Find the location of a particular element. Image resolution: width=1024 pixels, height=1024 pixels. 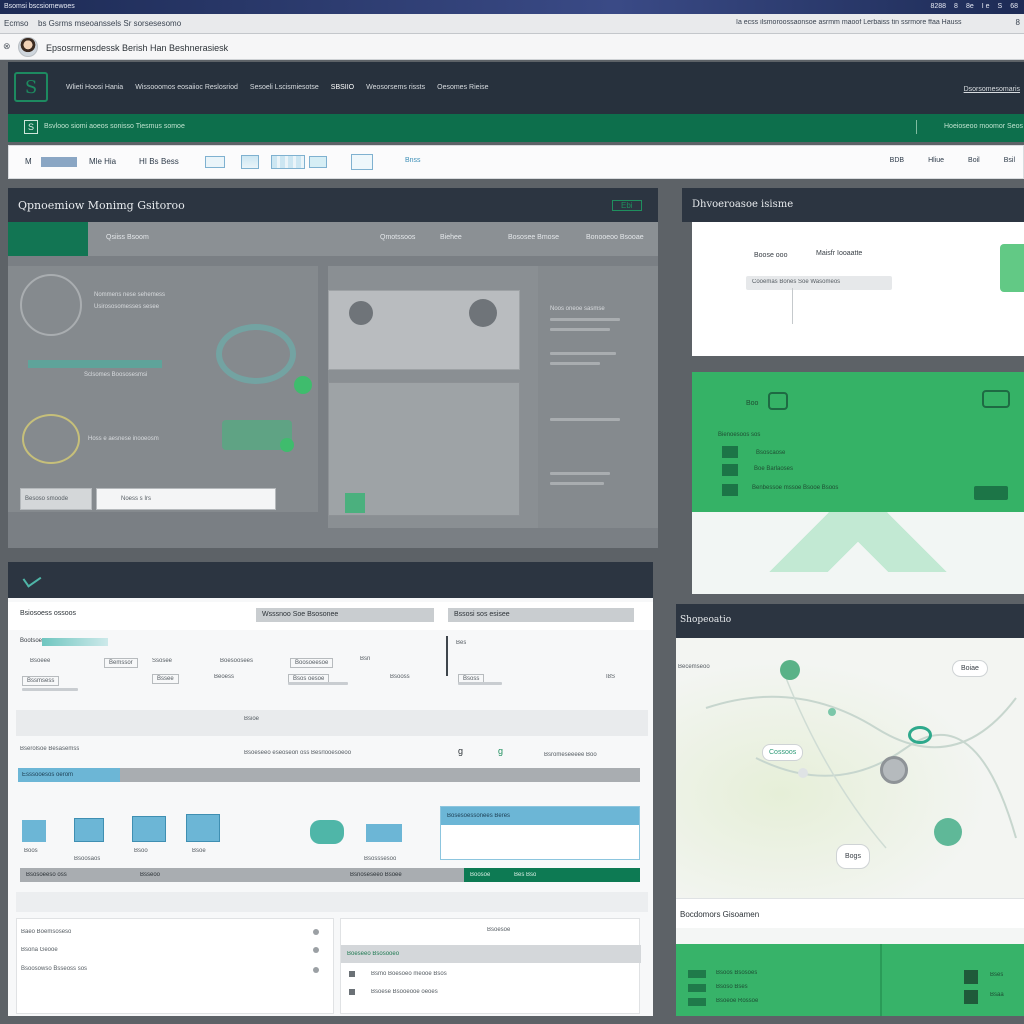

nav-item: Oesomes Rieise is located at coordinates (462, 87).